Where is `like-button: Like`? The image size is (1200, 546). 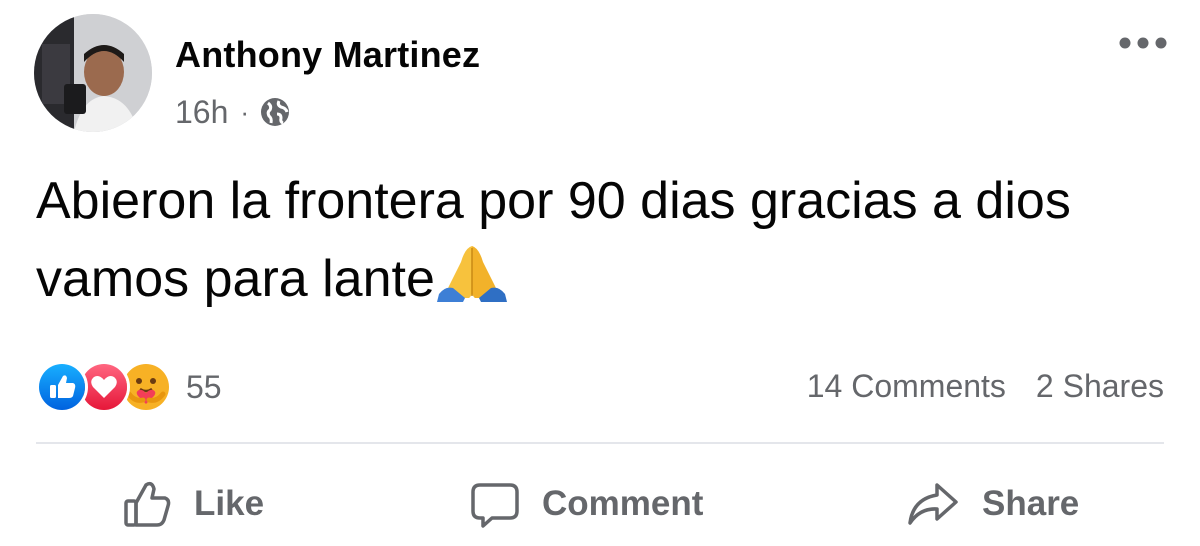
like-button: Like is located at coordinates (193, 504).